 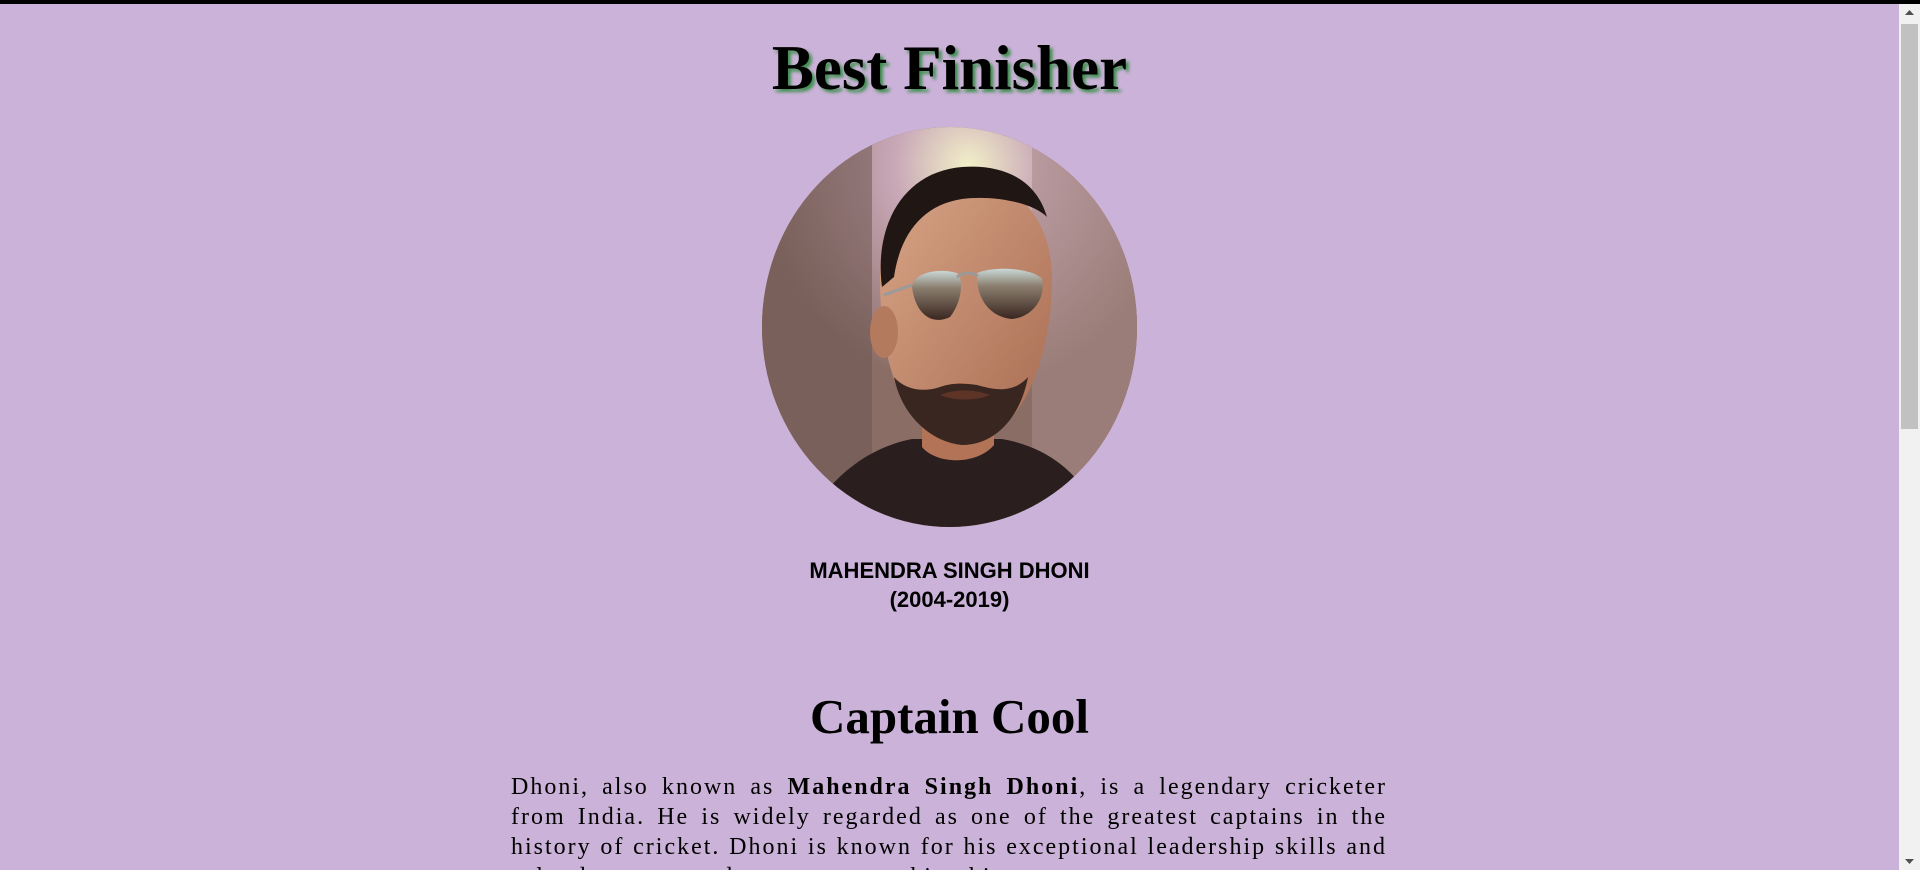 I want to click on scroll-down-arrow-icon, so click(x=1909, y=861).